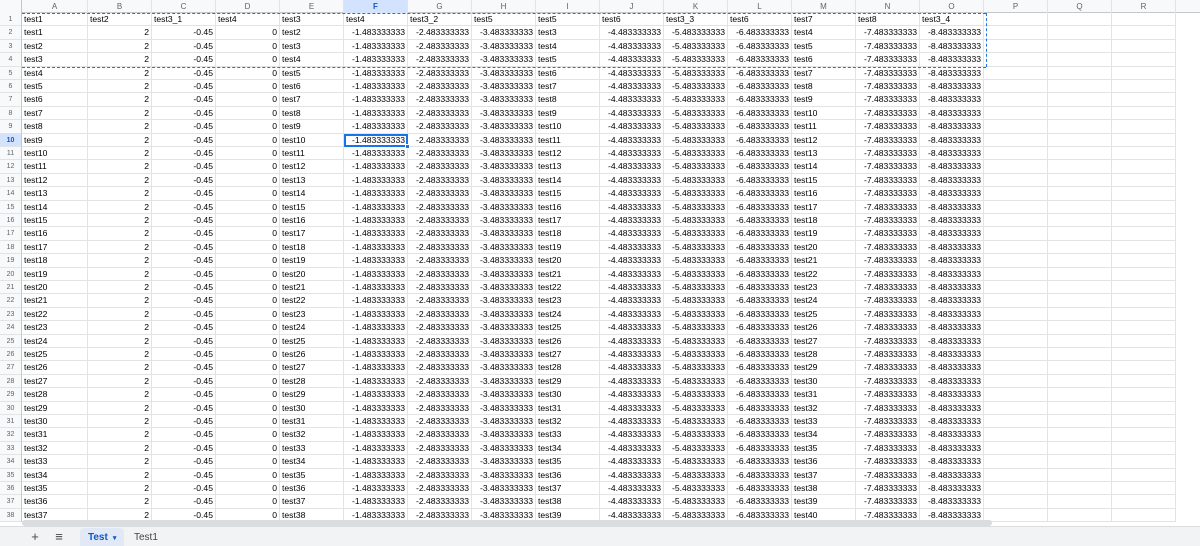 This screenshot has width=1200, height=546. What do you see at coordinates (568, 489) in the screenshot?
I see `cell-i: test37` at bounding box center [568, 489].